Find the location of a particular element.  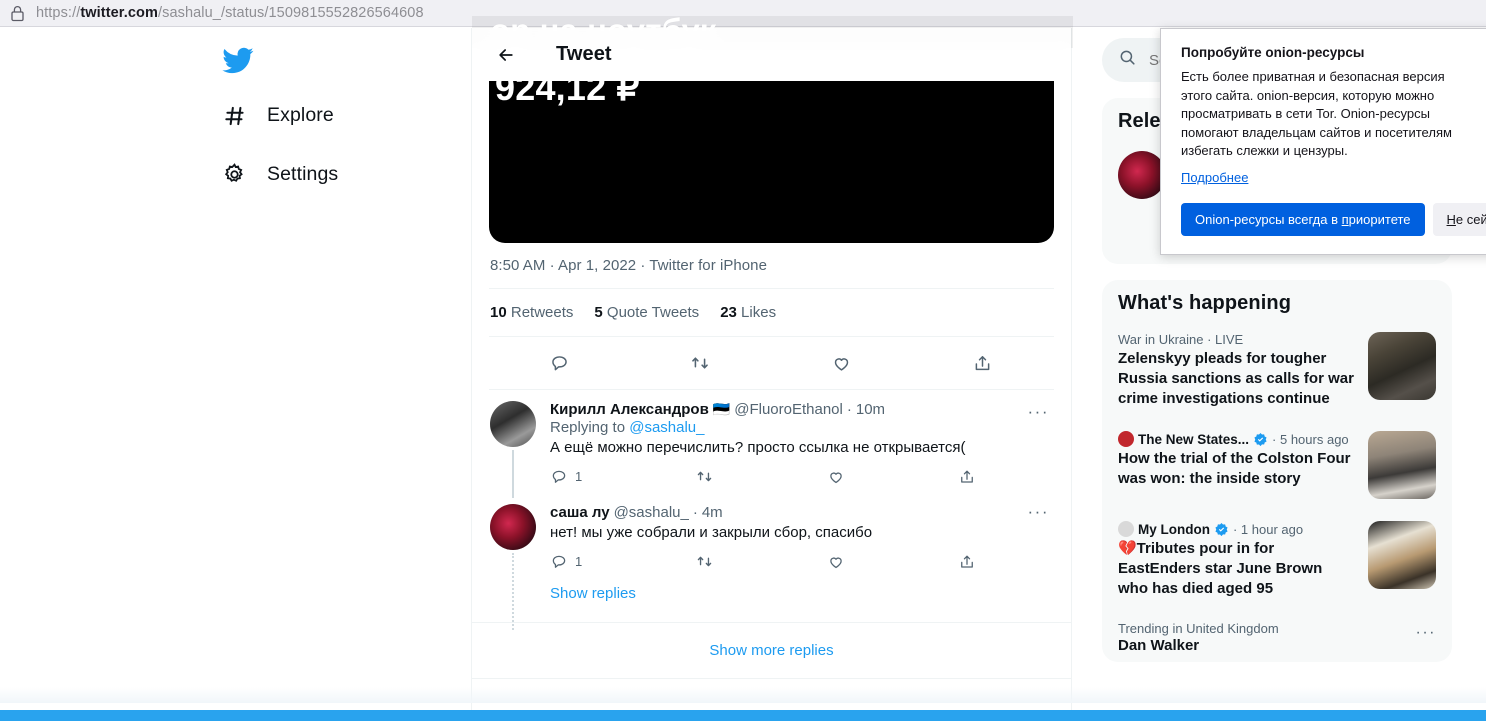

tweet-action-bar is located at coordinates (771, 363).